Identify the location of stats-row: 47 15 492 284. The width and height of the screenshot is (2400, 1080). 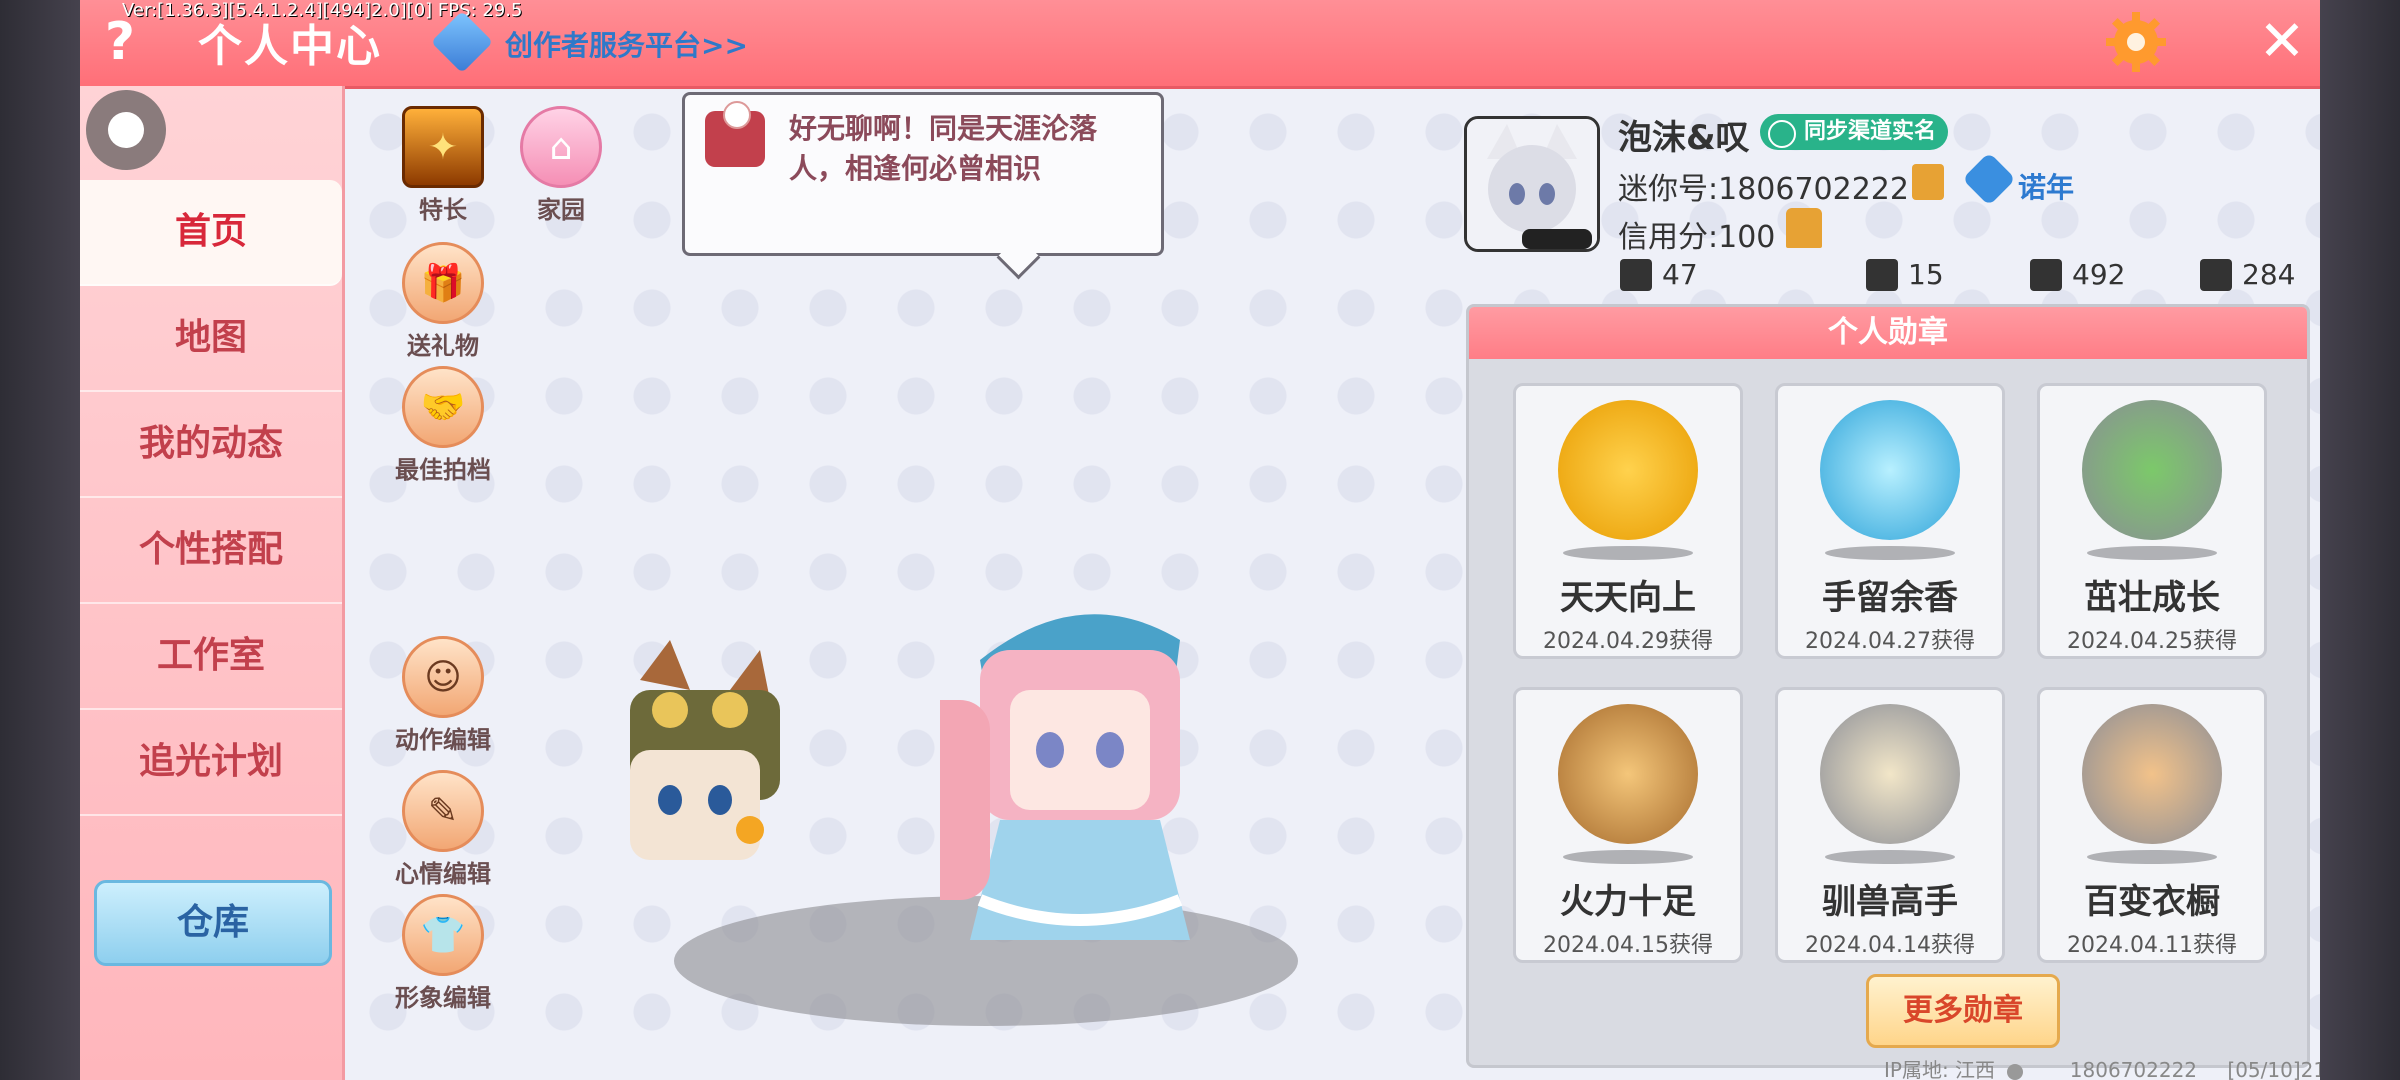
(1970, 280).